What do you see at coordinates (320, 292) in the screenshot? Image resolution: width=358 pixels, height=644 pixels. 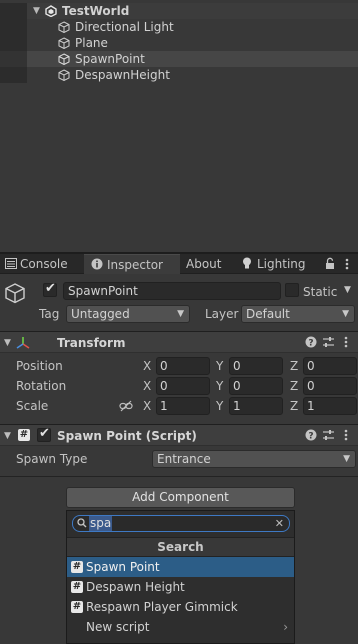 I see `static-label: Static` at bounding box center [320, 292].